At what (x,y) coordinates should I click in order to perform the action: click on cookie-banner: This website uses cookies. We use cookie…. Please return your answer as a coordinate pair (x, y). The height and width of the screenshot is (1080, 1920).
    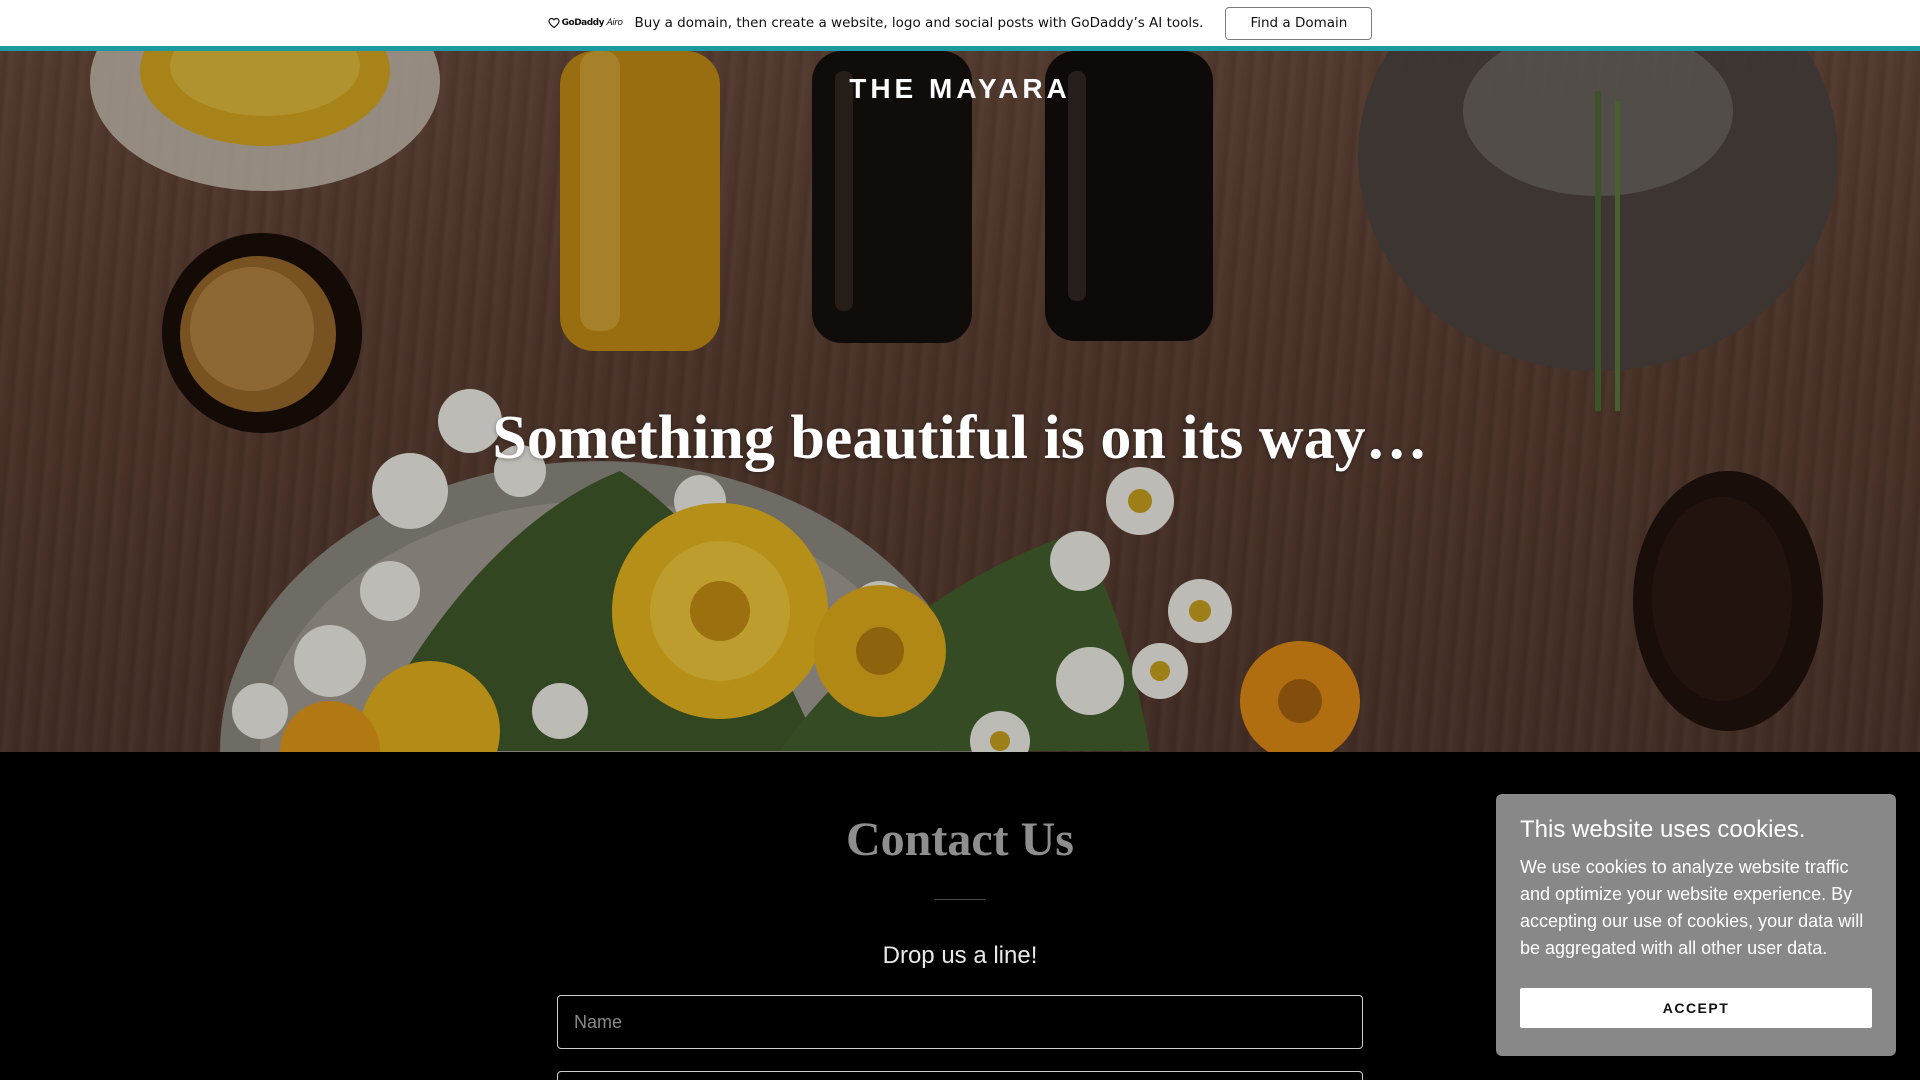
    Looking at the image, I should click on (1696, 925).